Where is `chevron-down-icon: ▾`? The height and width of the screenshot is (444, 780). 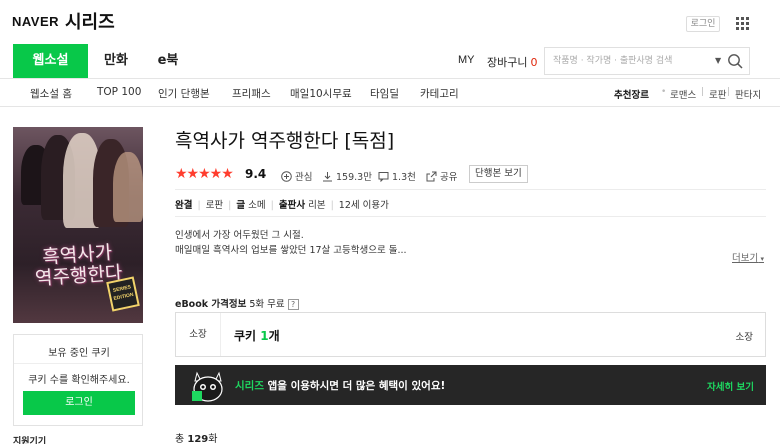
chevron-down-icon: ▾ is located at coordinates (761, 259).